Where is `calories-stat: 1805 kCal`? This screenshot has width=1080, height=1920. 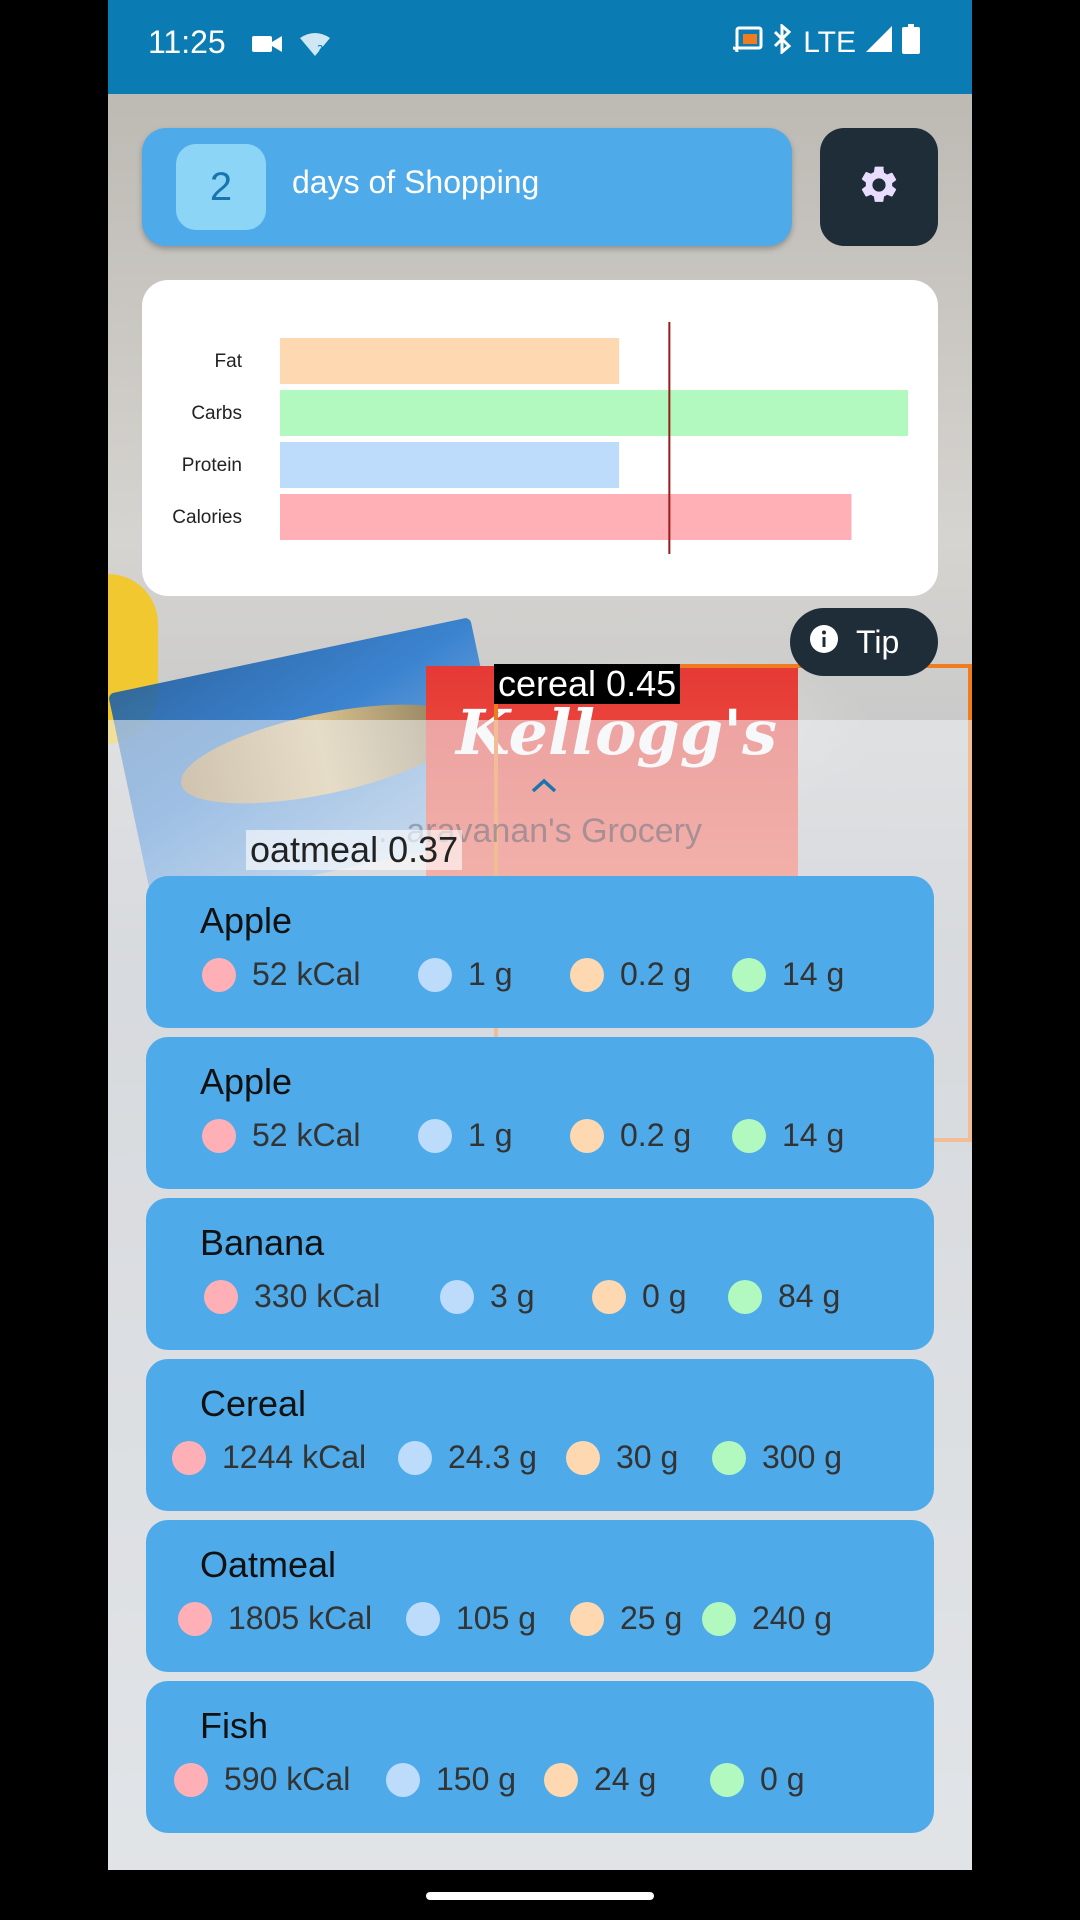
calories-stat: 1805 kCal is located at coordinates (275, 1618).